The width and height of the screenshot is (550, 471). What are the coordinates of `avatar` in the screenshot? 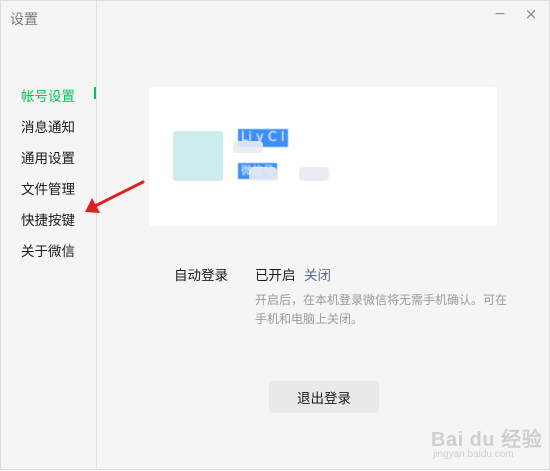 It's located at (198, 156).